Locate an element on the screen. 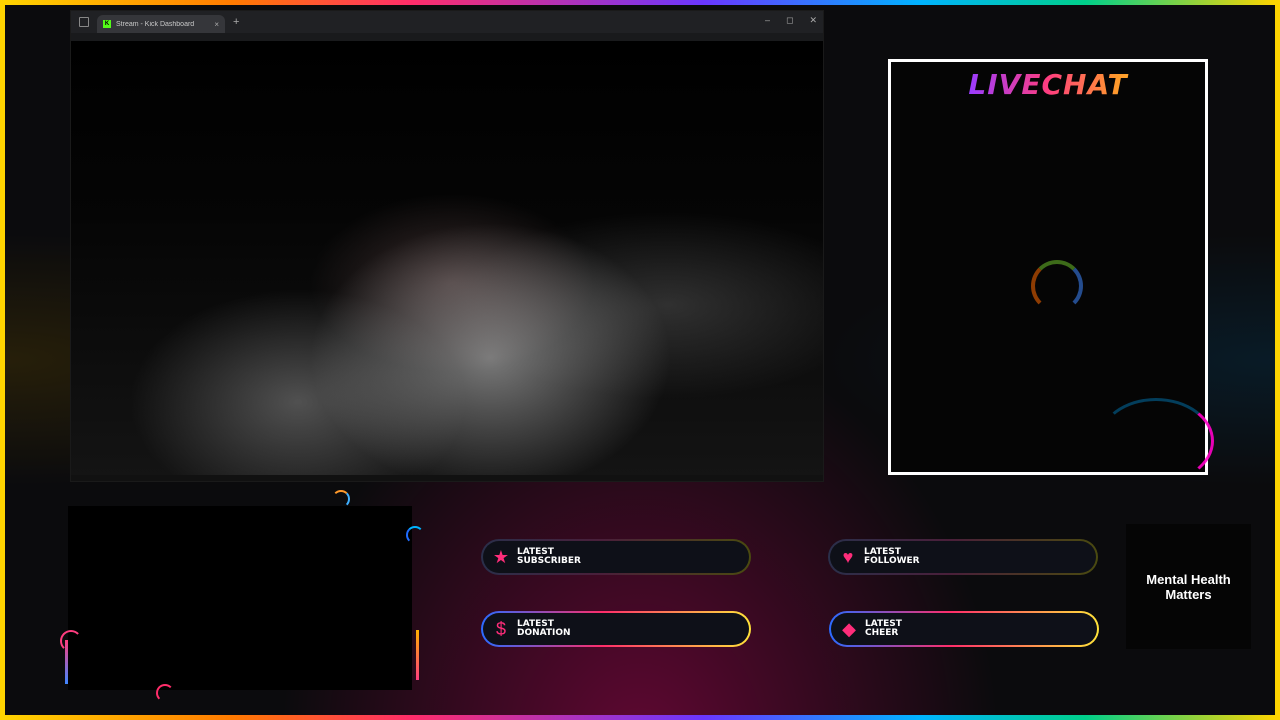 This screenshot has height=720, width=1280. follower-label: FOLLOWER is located at coordinates (892, 561).